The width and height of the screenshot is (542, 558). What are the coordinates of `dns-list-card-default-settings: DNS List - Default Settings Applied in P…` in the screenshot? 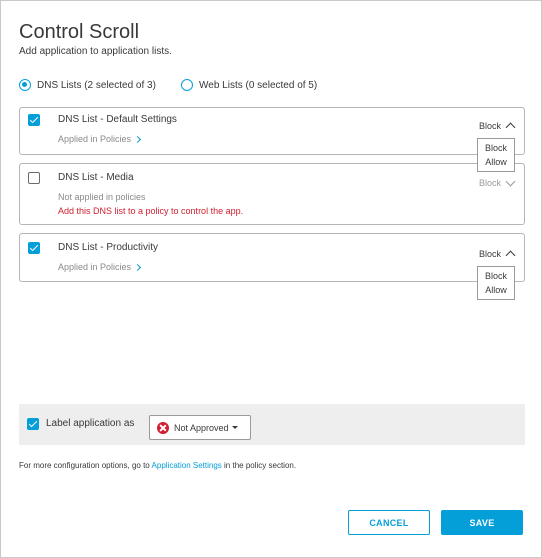 It's located at (272, 131).